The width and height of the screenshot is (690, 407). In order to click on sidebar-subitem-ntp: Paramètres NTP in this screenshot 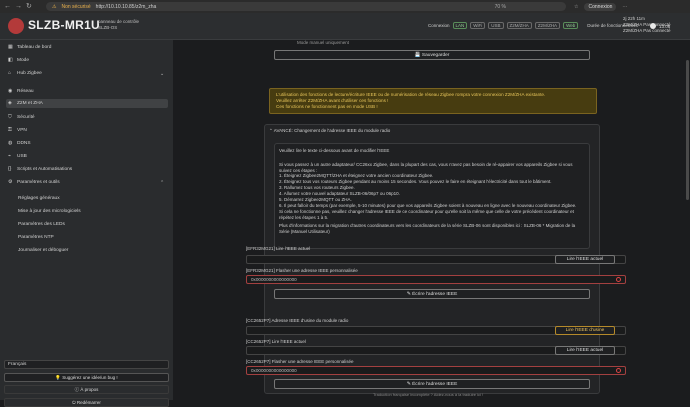, I will do `click(36, 237)`.